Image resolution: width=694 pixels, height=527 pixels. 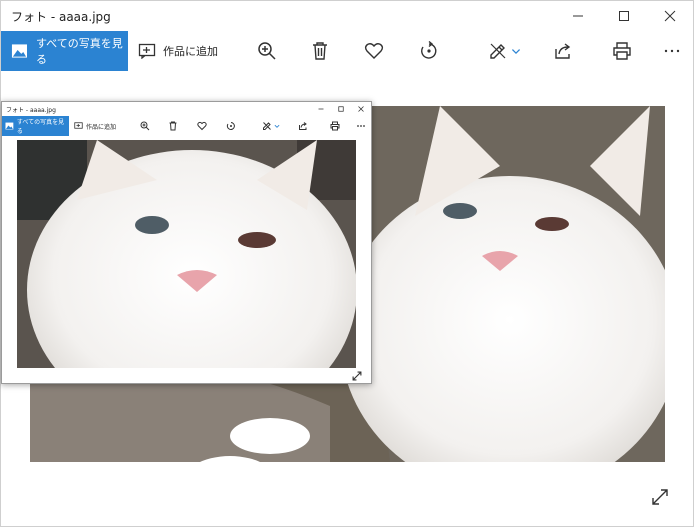 I want to click on nested-delete-button, so click(x=172, y=125).